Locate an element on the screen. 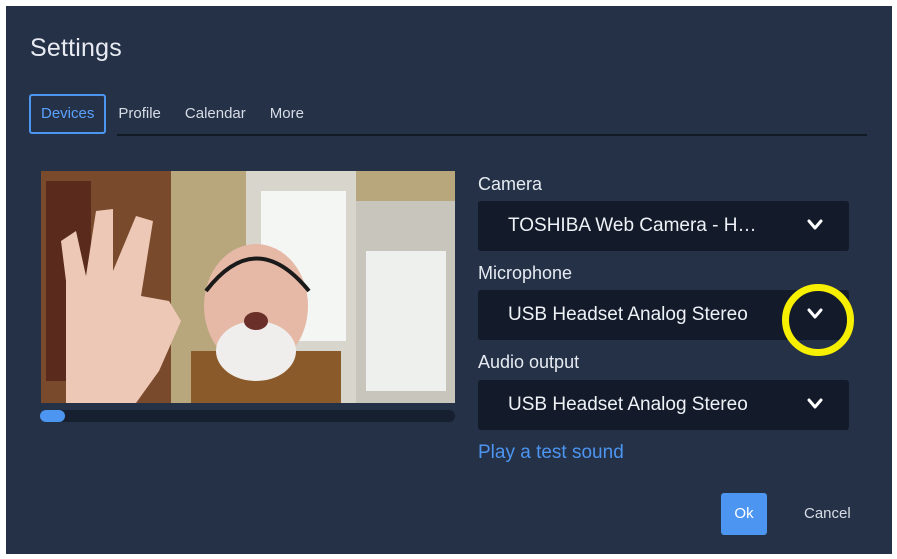 The width and height of the screenshot is (897, 559). tab-divider is located at coordinates (492, 135).